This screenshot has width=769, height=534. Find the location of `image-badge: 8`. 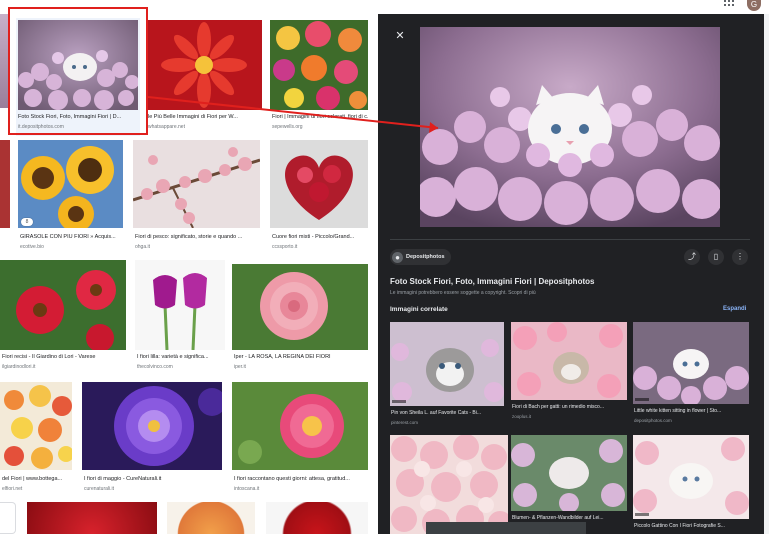

image-badge: 8 is located at coordinates (27, 222).